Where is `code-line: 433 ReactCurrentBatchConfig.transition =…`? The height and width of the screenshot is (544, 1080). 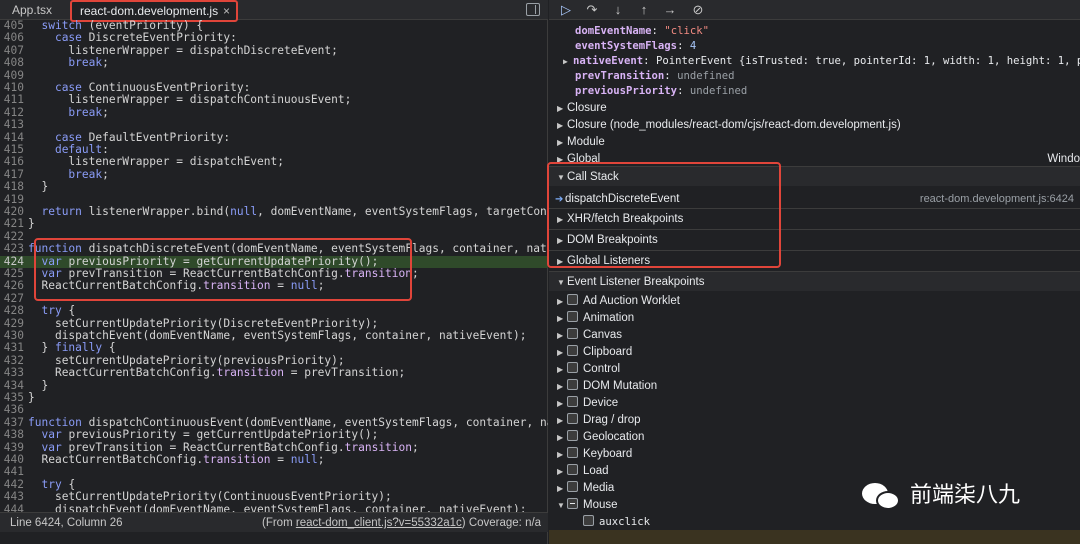 code-line: 433 ReactCurrentBatchConfig.transition =… is located at coordinates (274, 373).